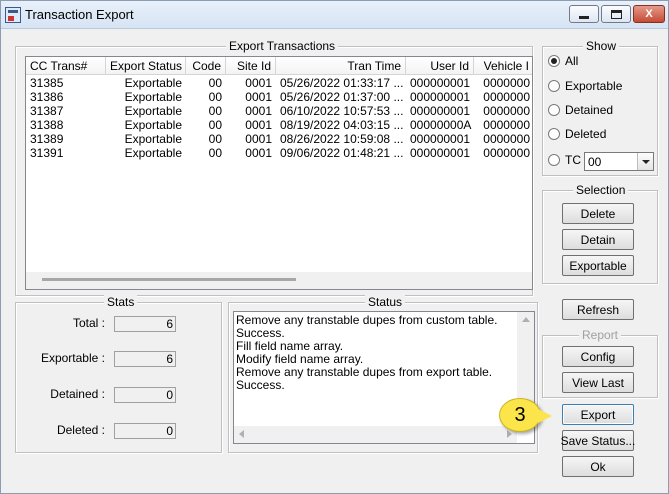 The height and width of the screenshot is (494, 669). I want to click on status-horizontal-scrollbar, so click(375, 434).